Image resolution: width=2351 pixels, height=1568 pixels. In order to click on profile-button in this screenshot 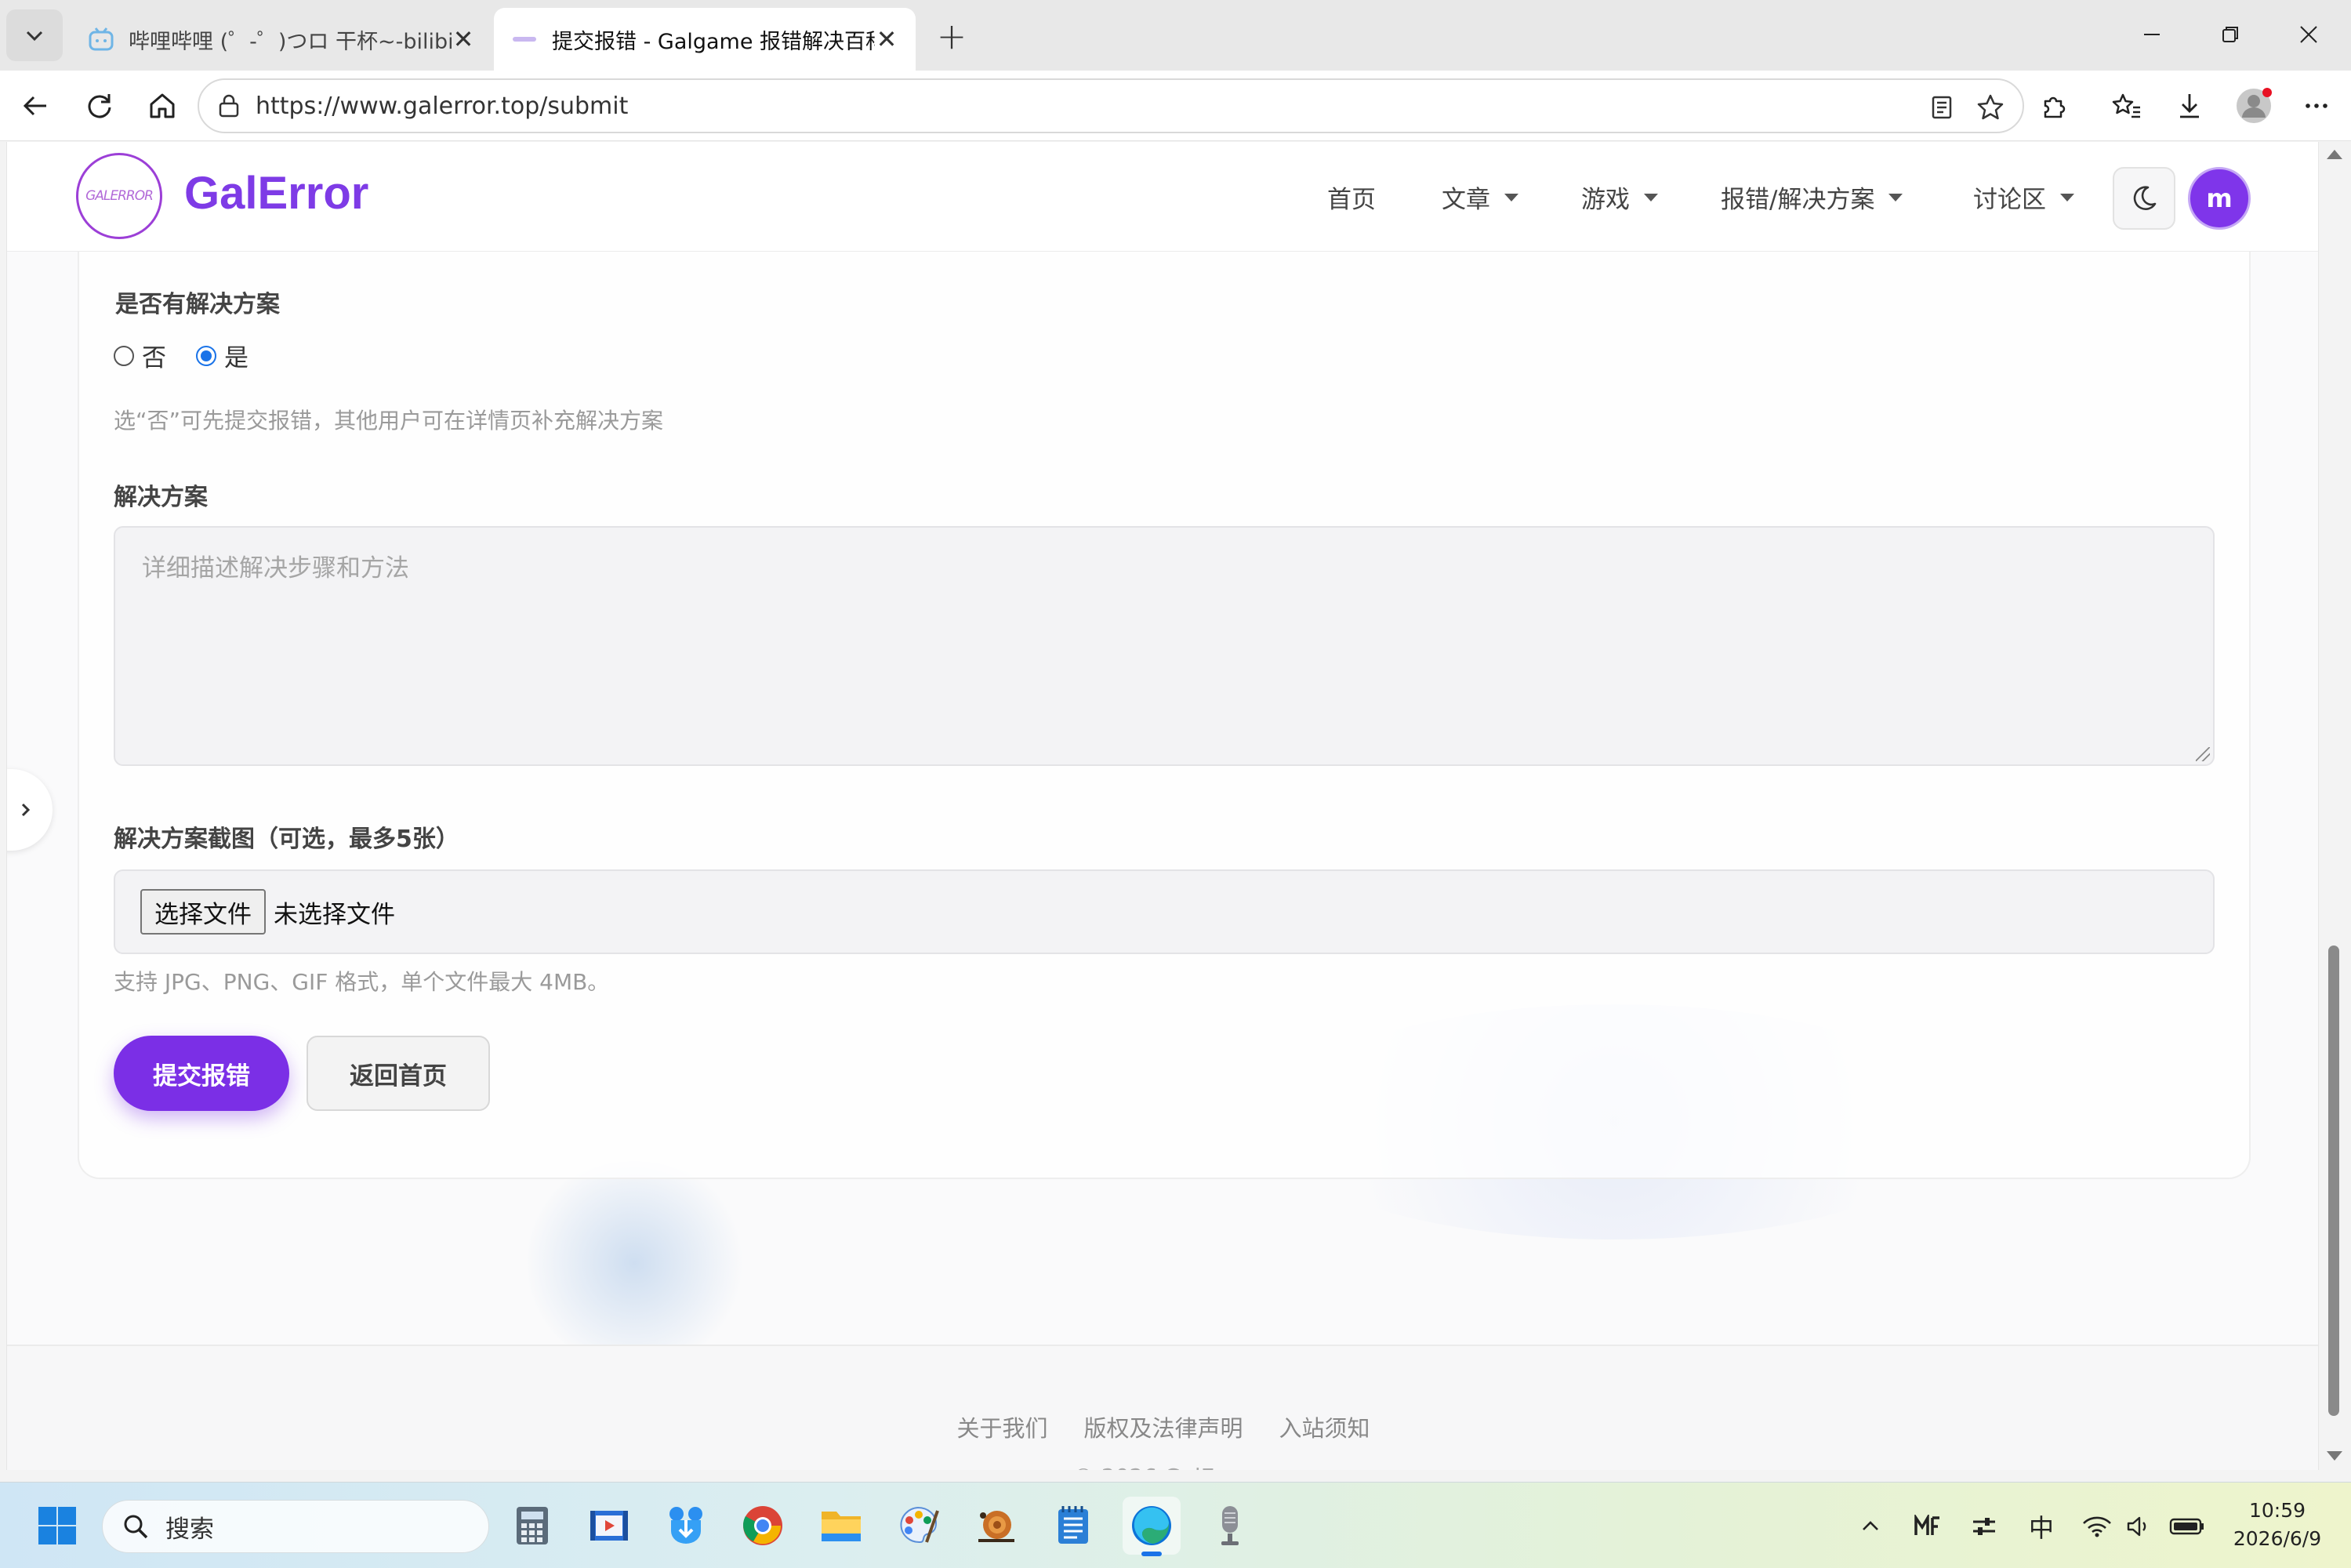, I will do `click(2254, 106)`.